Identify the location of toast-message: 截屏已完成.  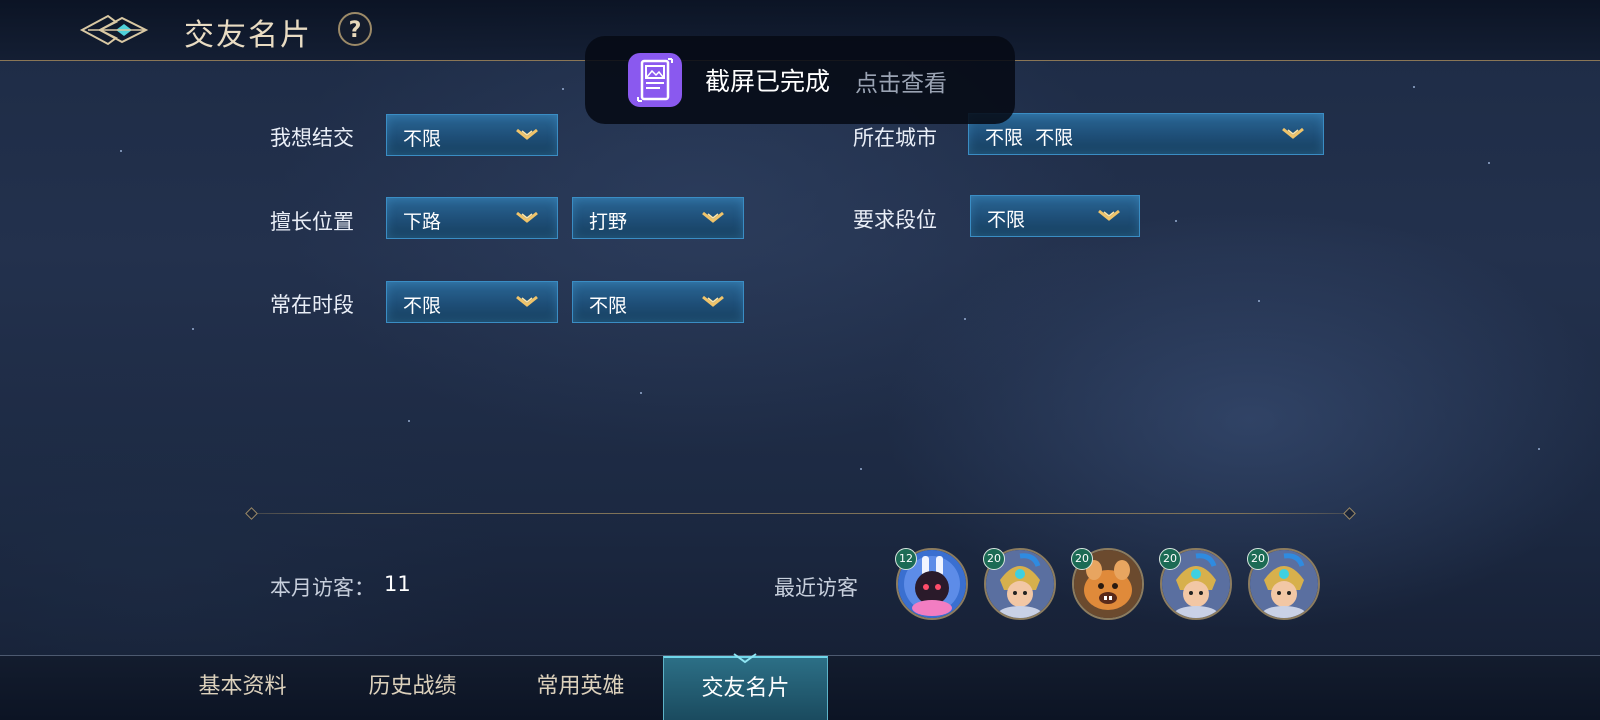
(768, 81).